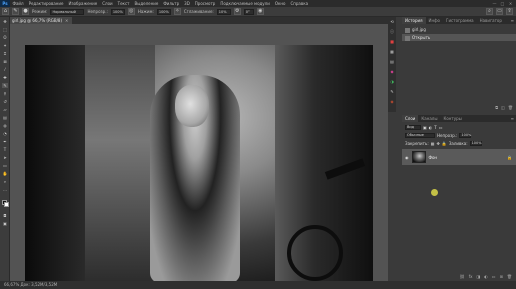 The image size is (516, 289). What do you see at coordinates (479, 276) in the screenshot?
I see `add-mask-icon: ◨` at bounding box center [479, 276].